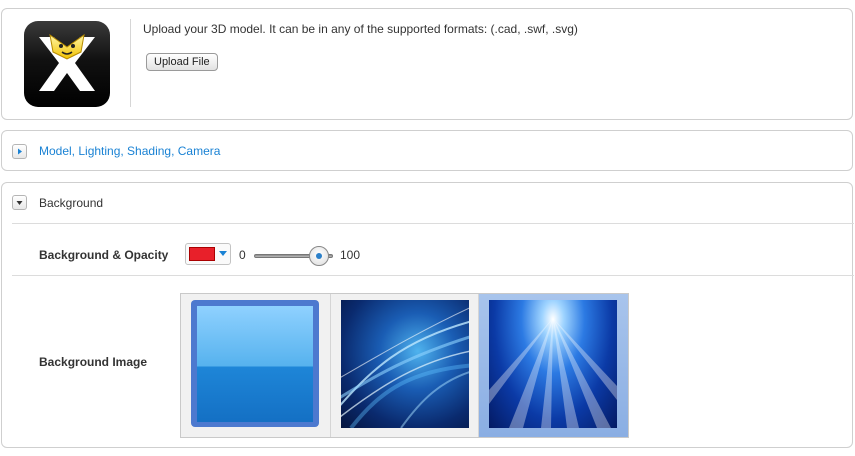 The image size is (855, 456). I want to click on background-option-light-rays, so click(553, 365).